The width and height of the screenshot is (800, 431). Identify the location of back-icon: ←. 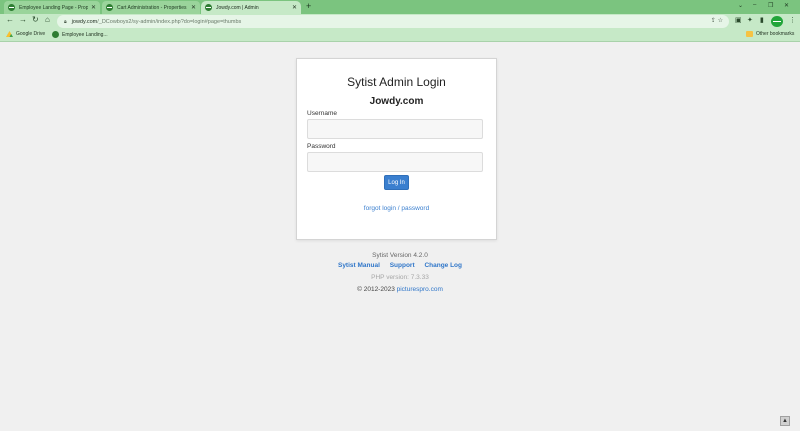
(10, 19).